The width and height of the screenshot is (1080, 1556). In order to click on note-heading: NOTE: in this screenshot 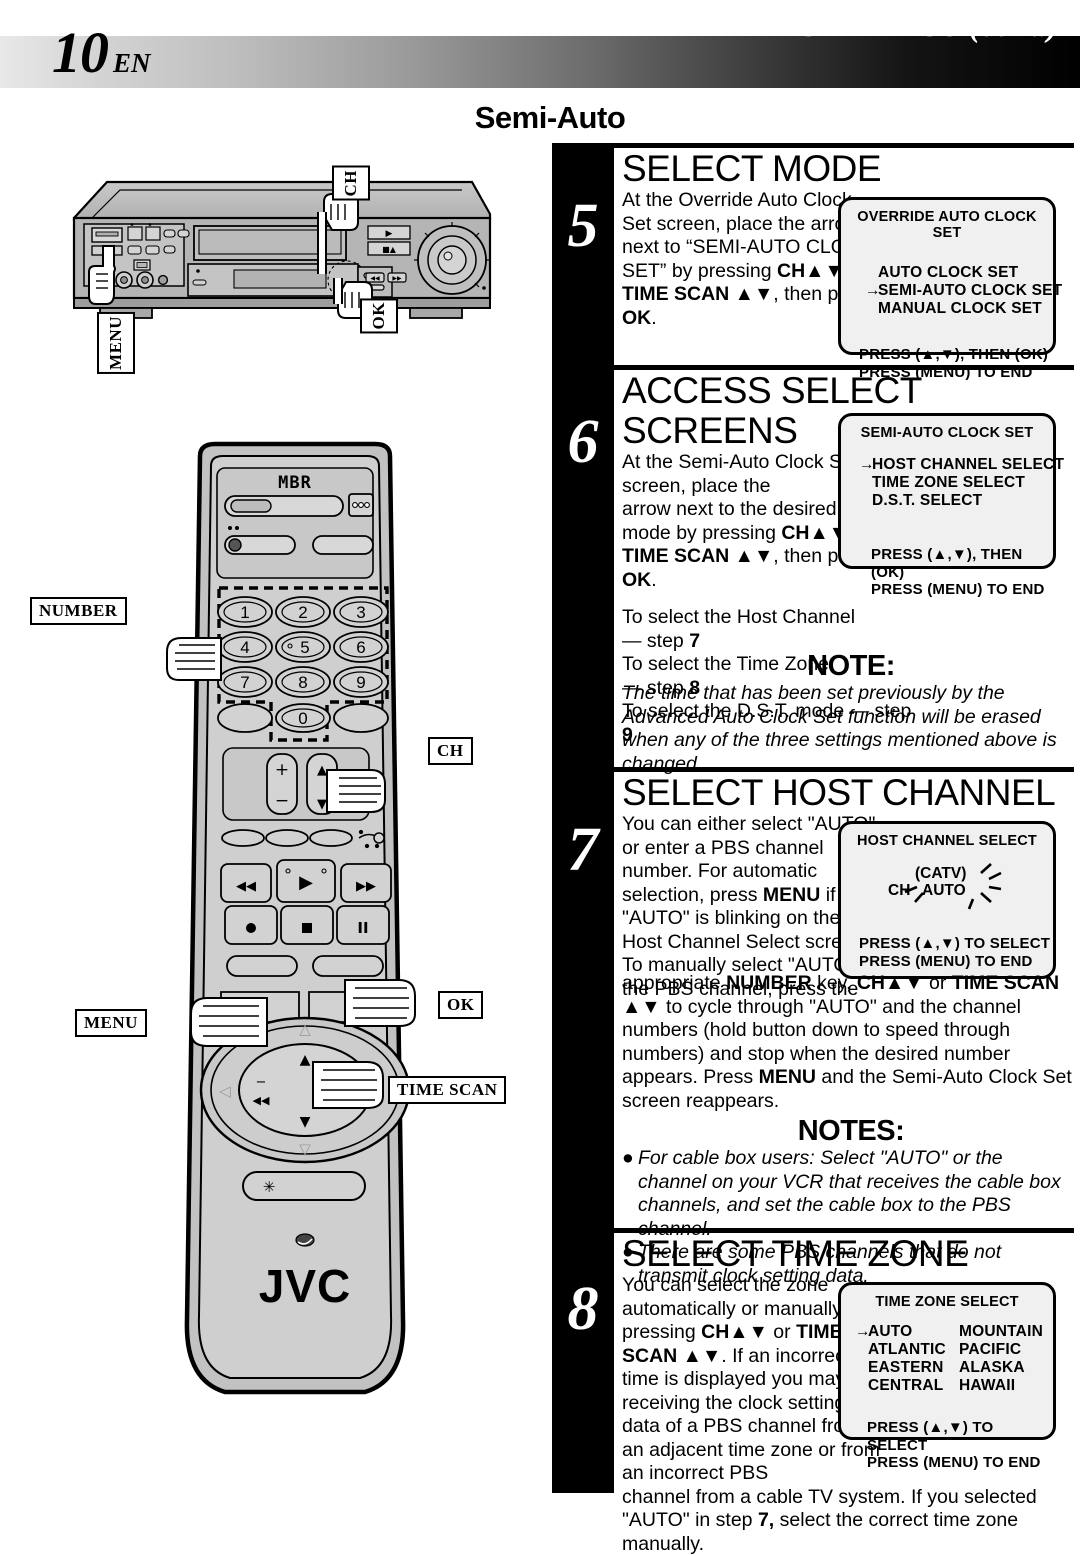, I will do `click(851, 666)`.